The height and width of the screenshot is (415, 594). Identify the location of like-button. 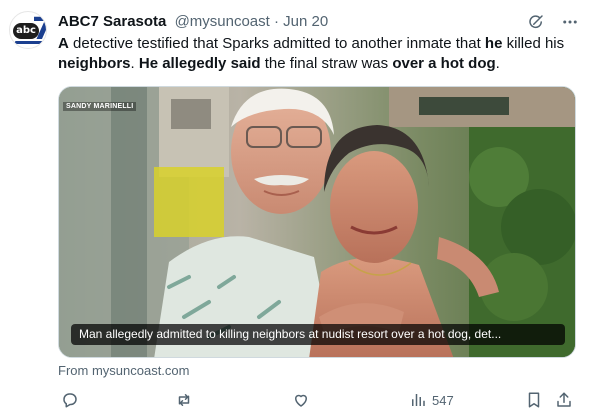
(301, 400).